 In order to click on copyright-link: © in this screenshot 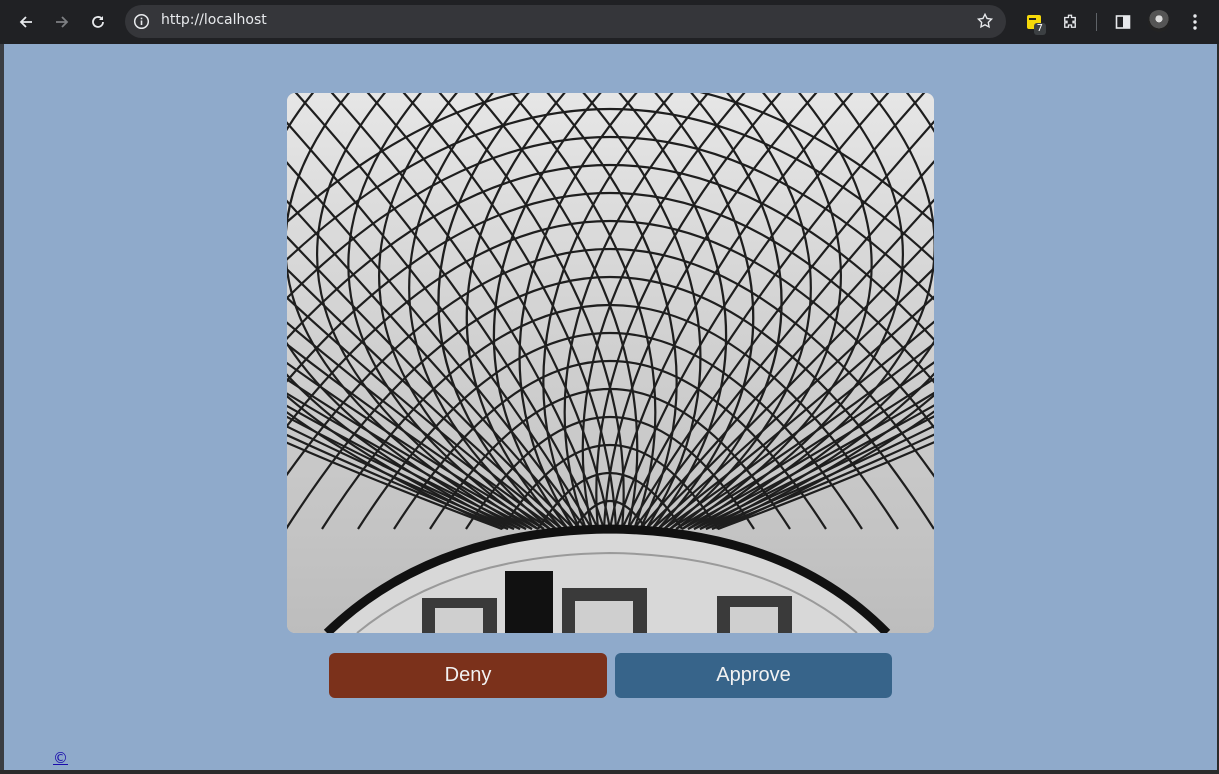, I will do `click(60, 758)`.